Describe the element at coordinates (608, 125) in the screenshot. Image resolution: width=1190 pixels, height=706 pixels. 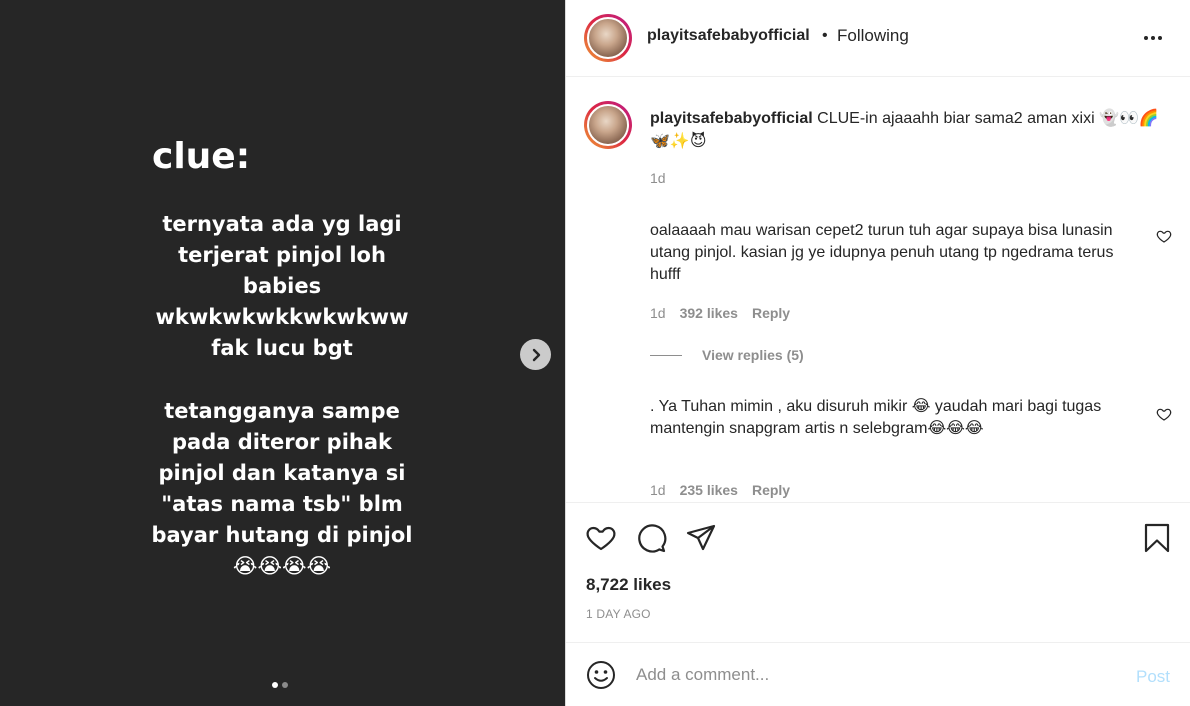
I see `caption-avatar` at that location.